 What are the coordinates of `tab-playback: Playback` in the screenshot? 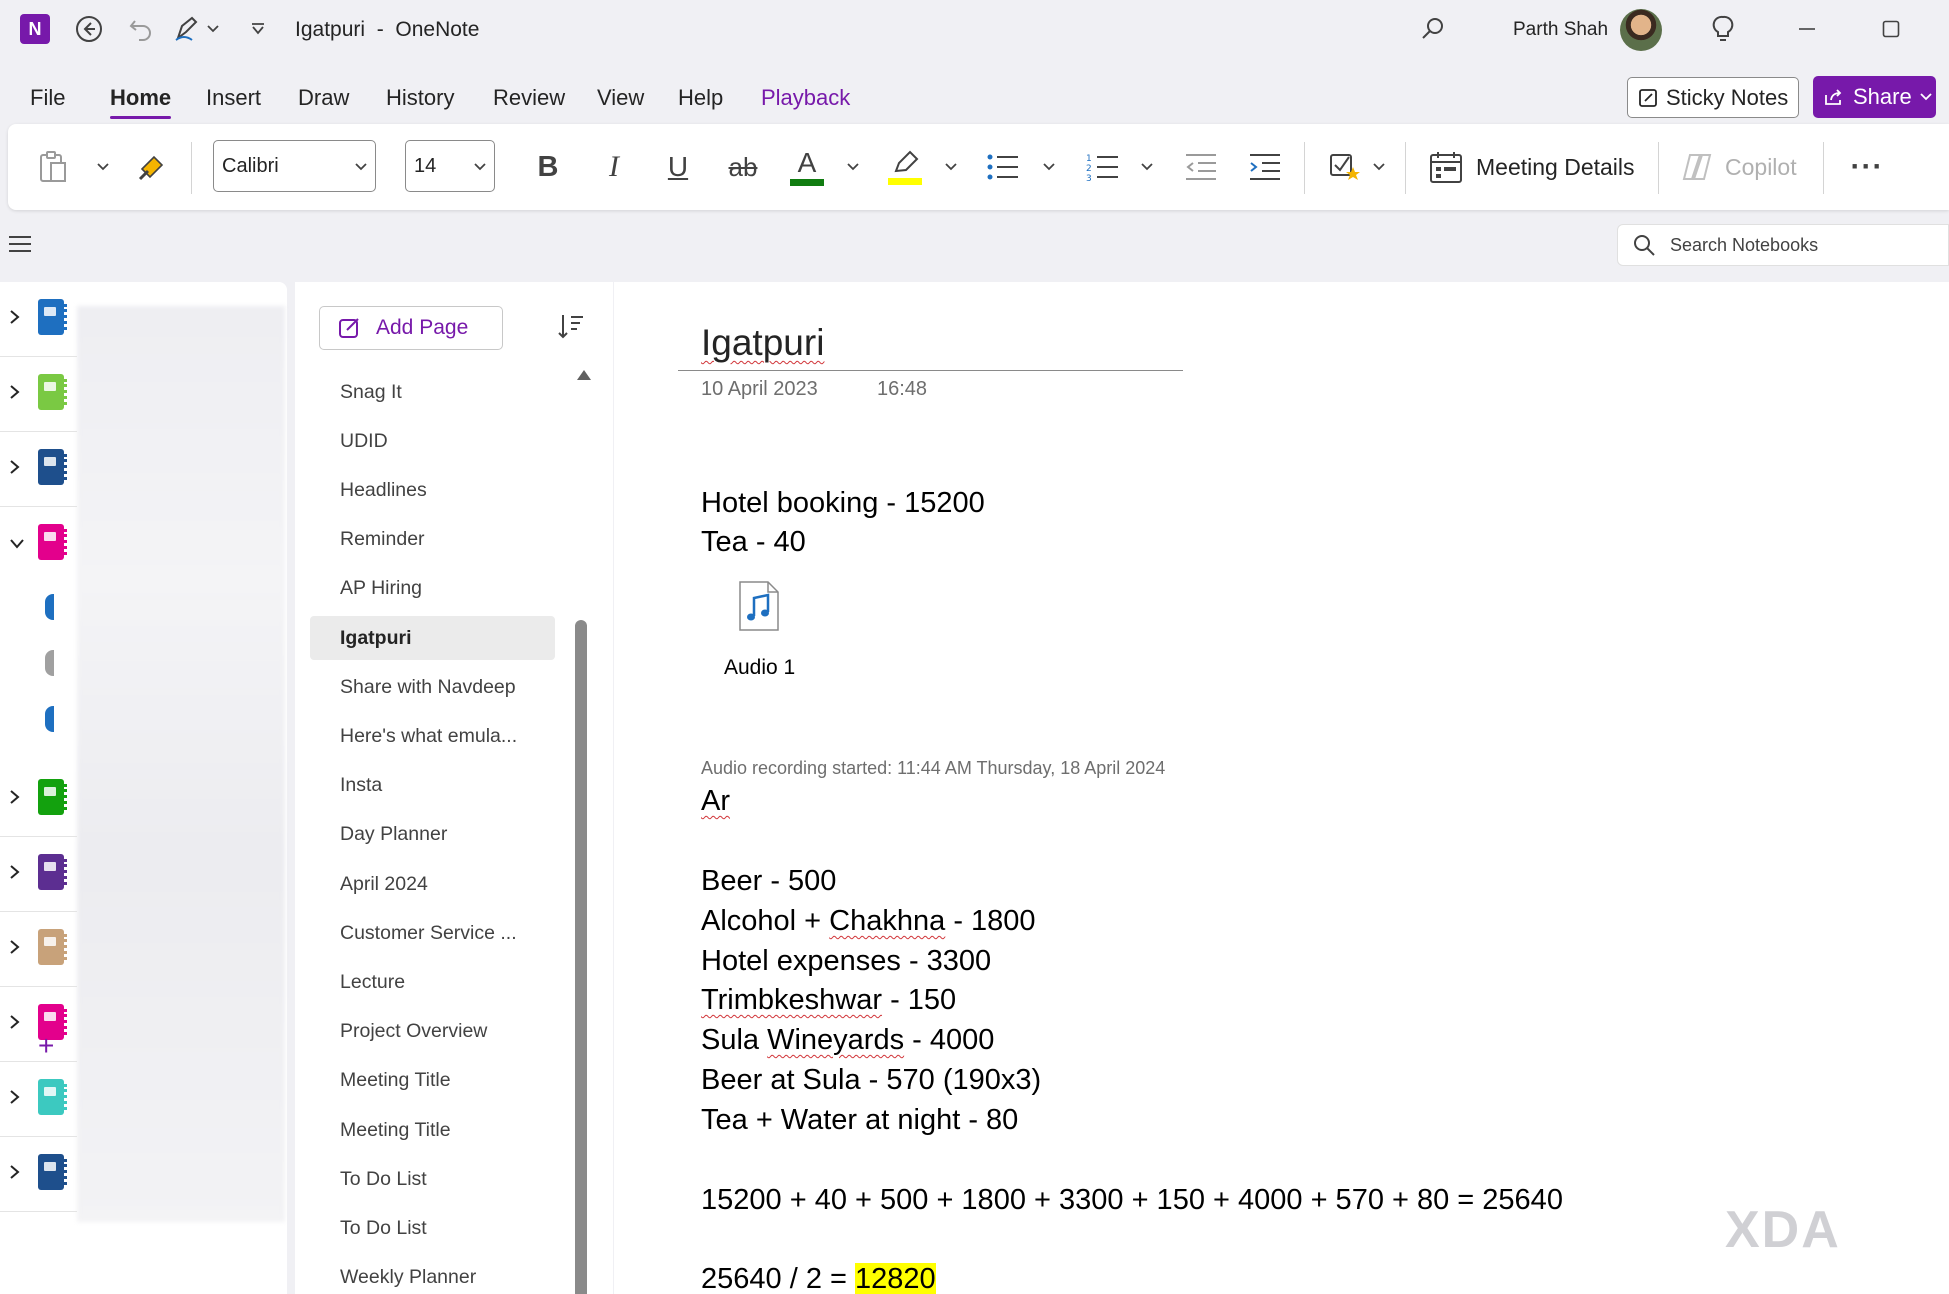 It's located at (805, 98).